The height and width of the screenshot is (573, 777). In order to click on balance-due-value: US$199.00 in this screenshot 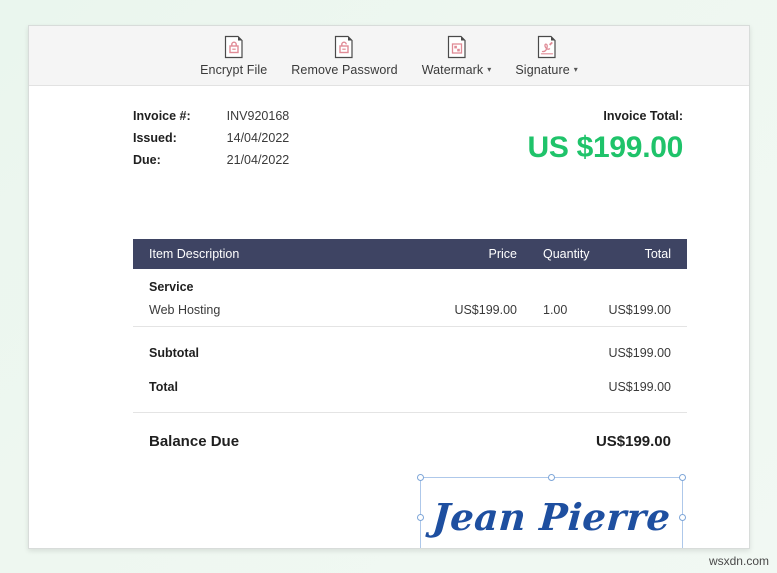, I will do `click(633, 441)`.